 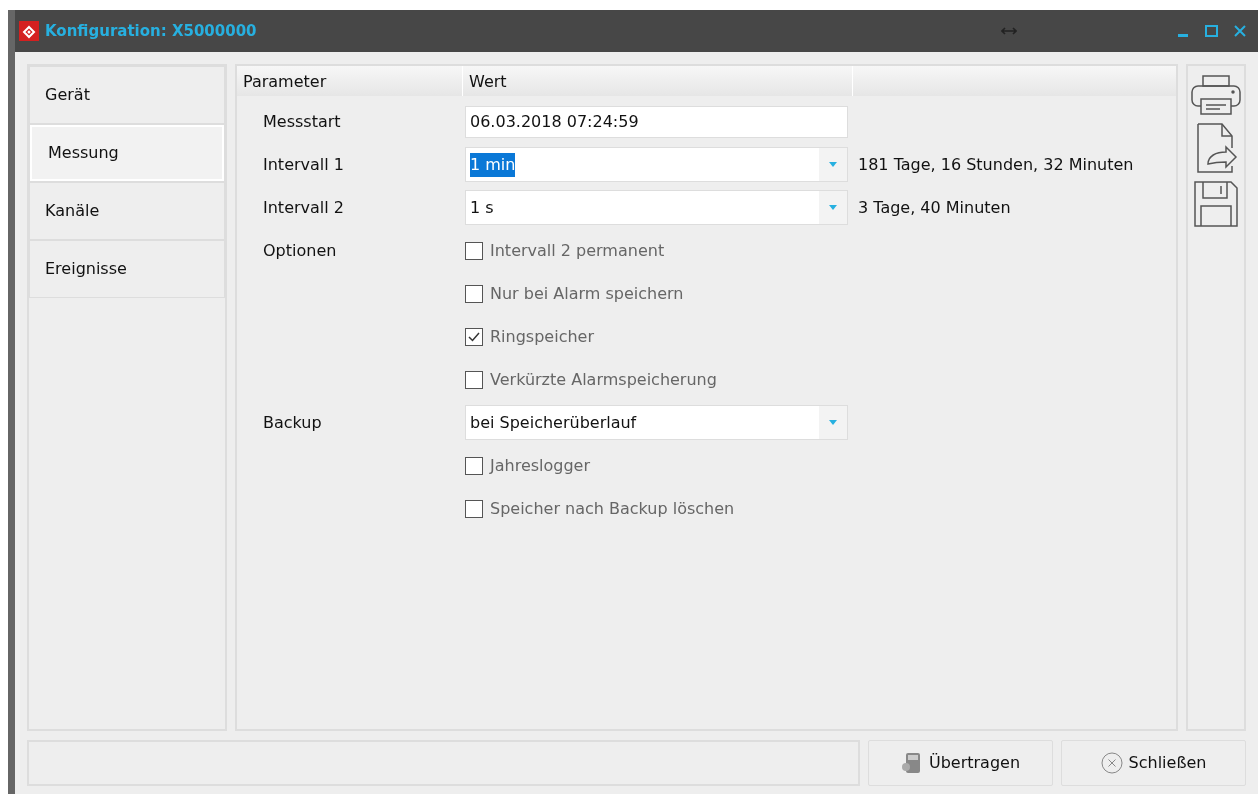 What do you see at coordinates (996, 164) in the screenshot?
I see `duration-text: 181 Tage, 16 Stunden, 32 Minuten` at bounding box center [996, 164].